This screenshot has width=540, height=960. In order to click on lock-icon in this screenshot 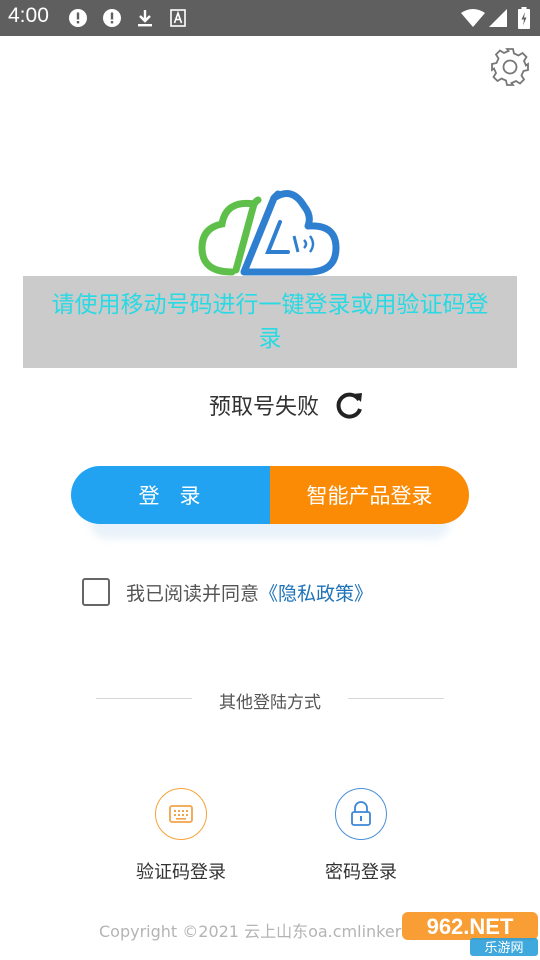, I will do `click(361, 813)`.